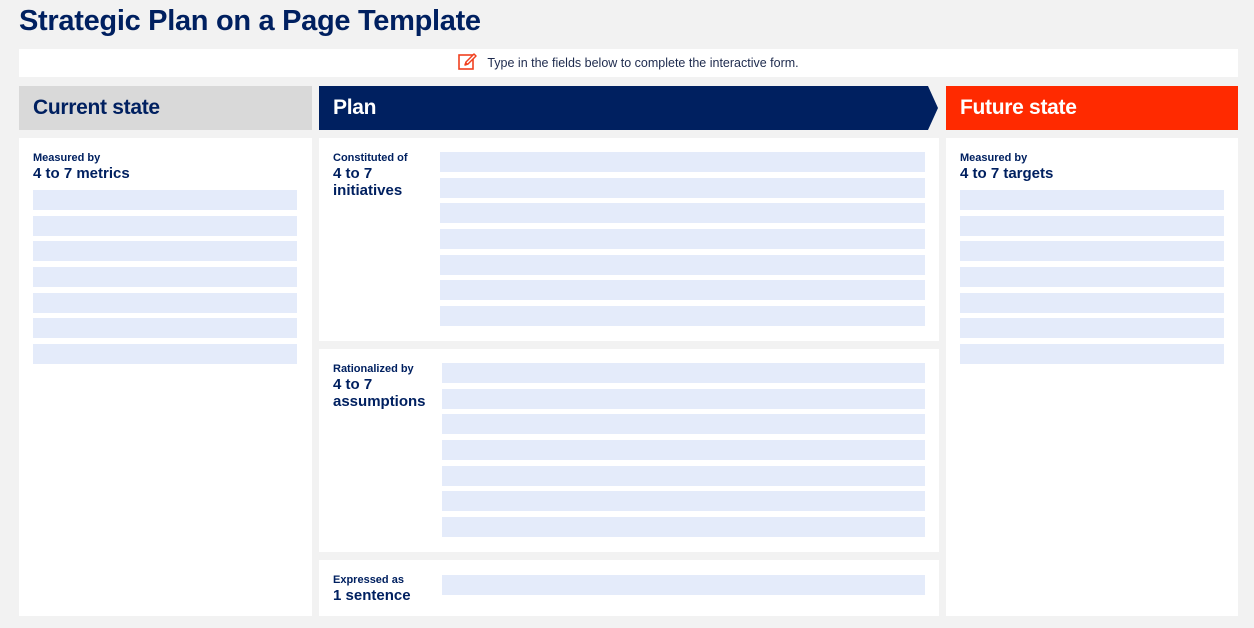 Image resolution: width=1254 pixels, height=628 pixels. I want to click on current-state-header: Current state, so click(165, 108).